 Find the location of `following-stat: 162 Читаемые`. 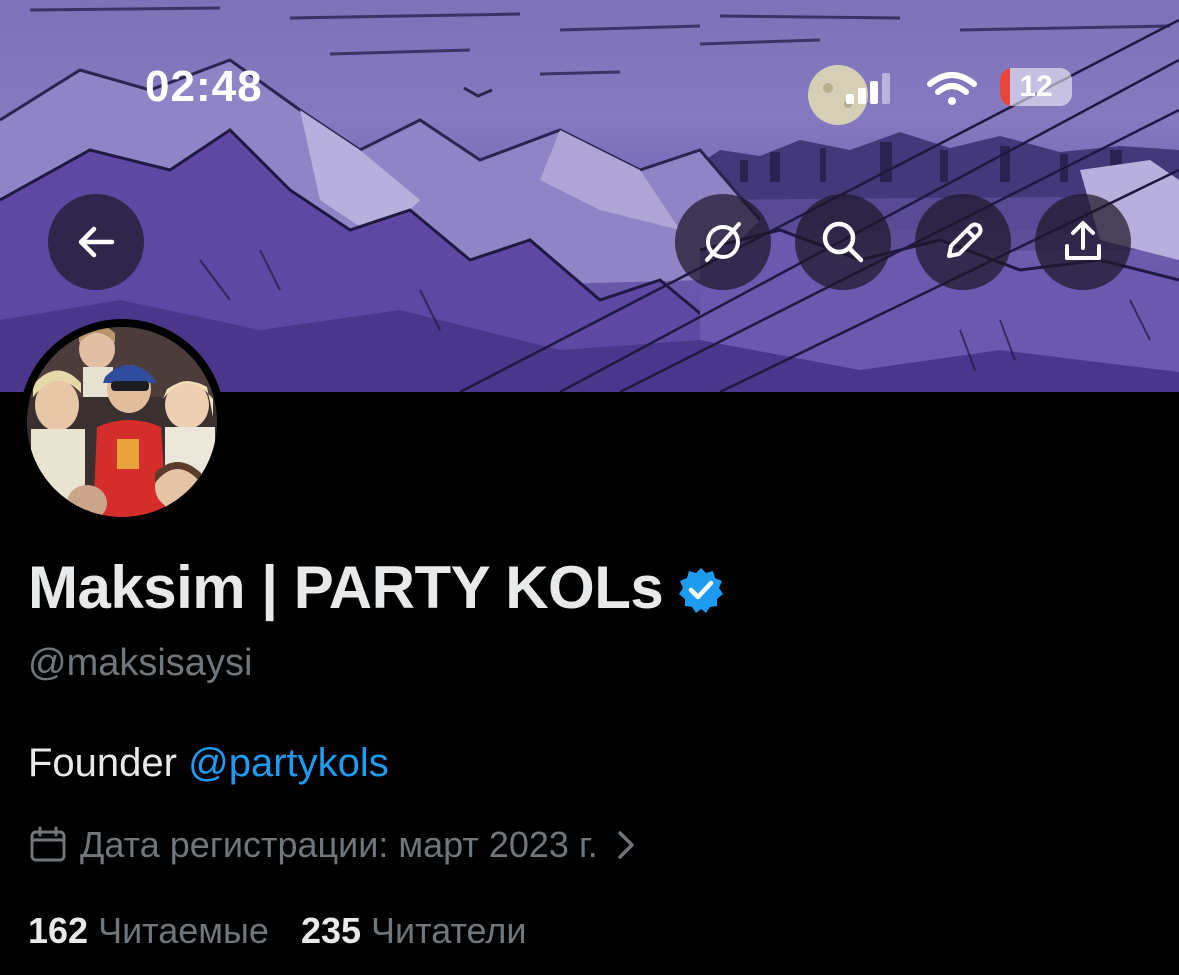

following-stat: 162 Читаемые is located at coordinates (148, 931).